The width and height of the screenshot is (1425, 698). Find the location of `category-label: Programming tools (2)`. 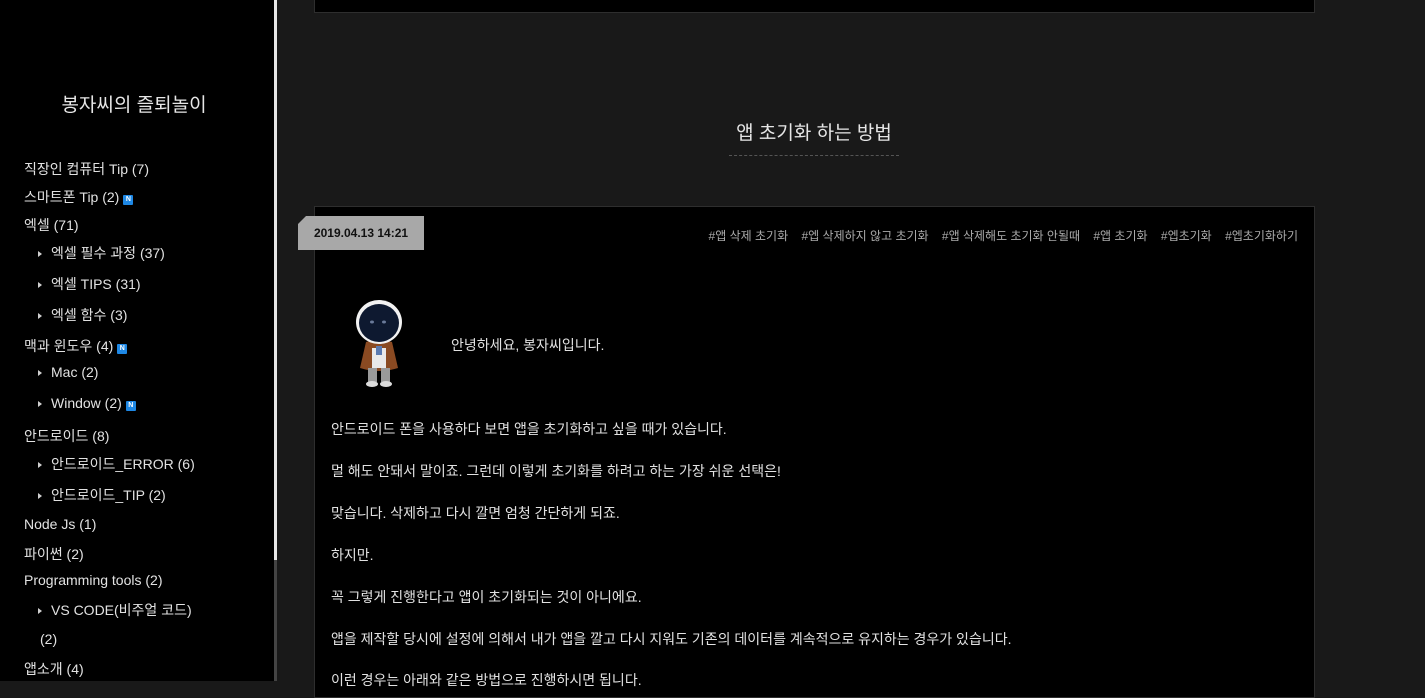

category-label: Programming tools (2) is located at coordinates (93, 580).